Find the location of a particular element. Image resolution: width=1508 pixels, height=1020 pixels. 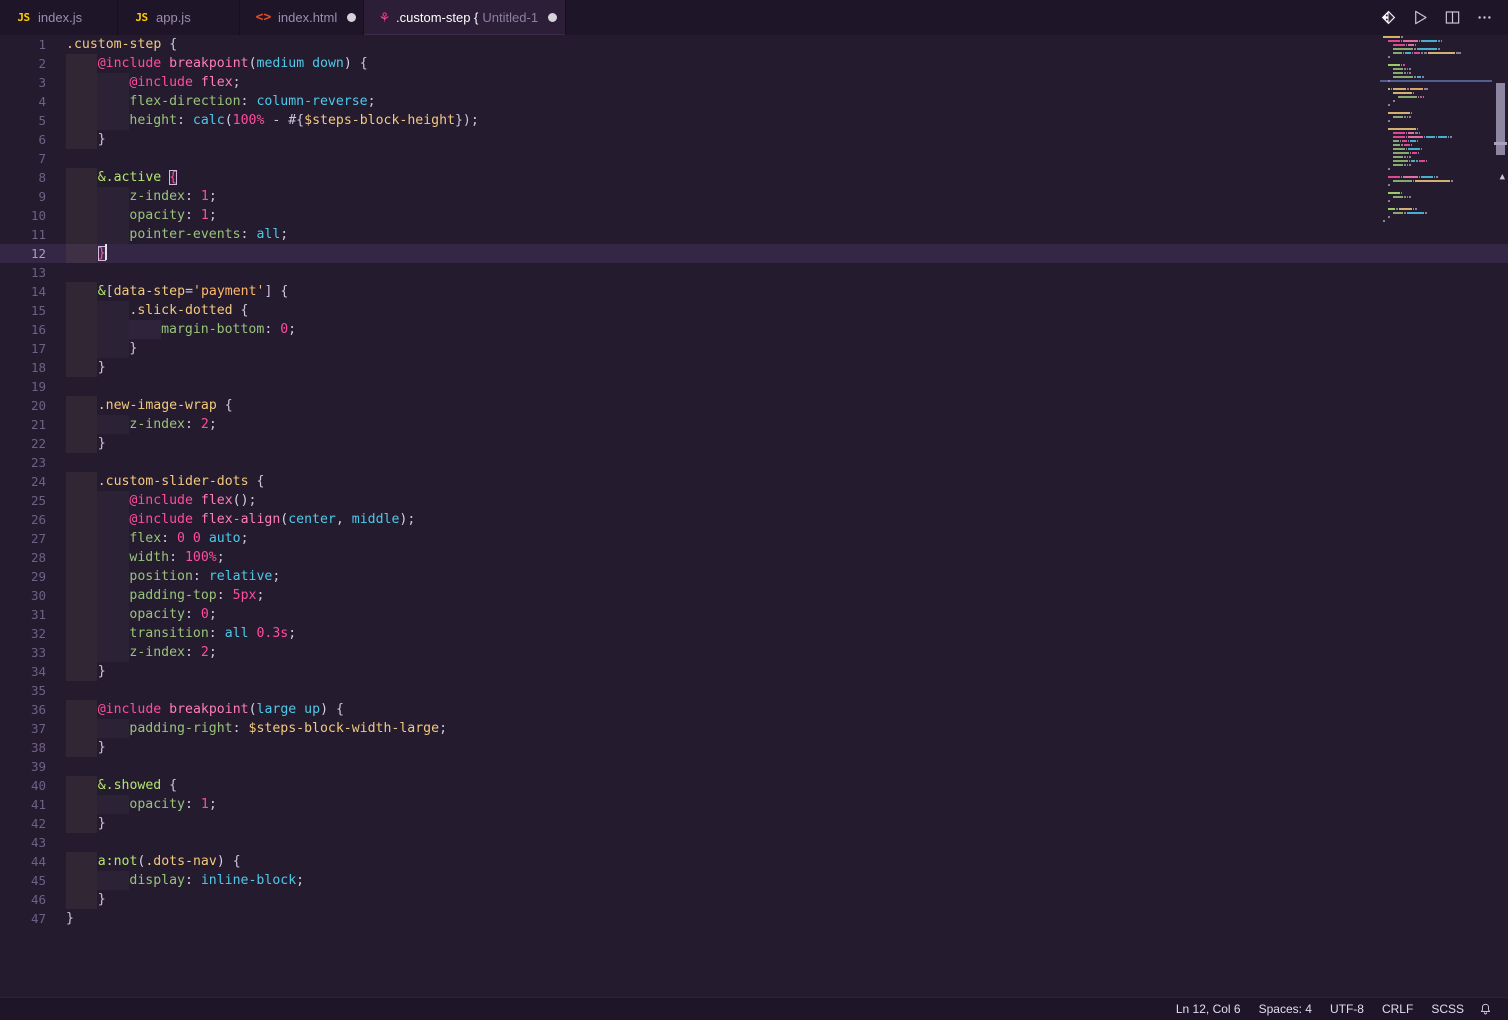

line-content: opacity: 0; is located at coordinates (141, 614).